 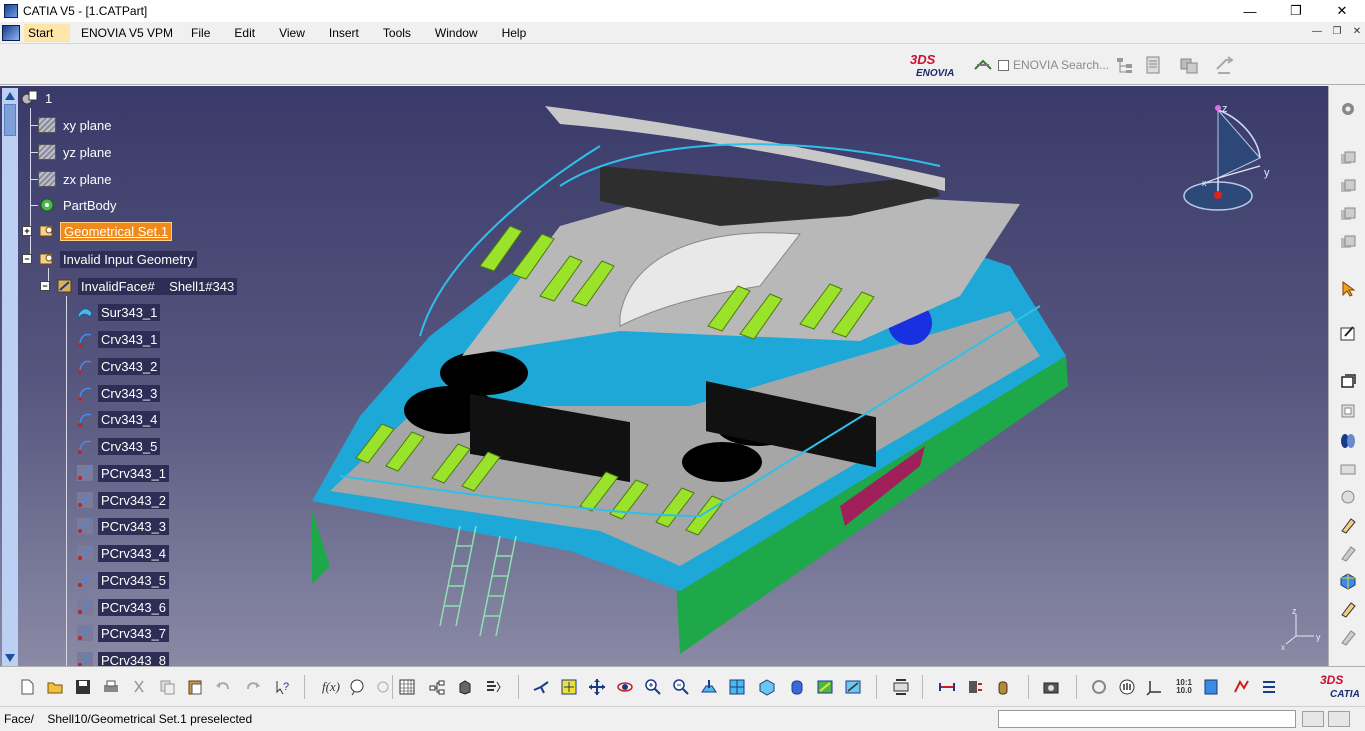 I want to click on tree-scrollbar, so click(x=10, y=377).